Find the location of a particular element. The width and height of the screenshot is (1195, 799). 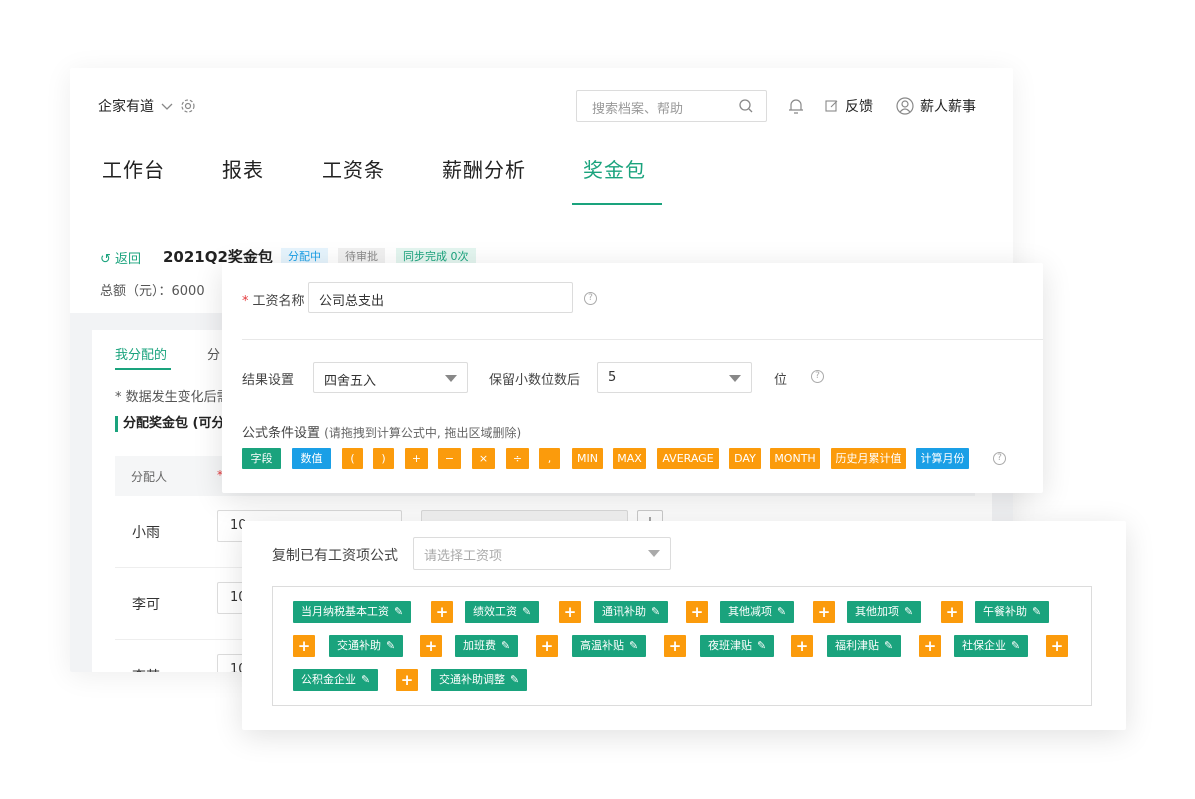

feedback-label: 反馈 is located at coordinates (859, 107).